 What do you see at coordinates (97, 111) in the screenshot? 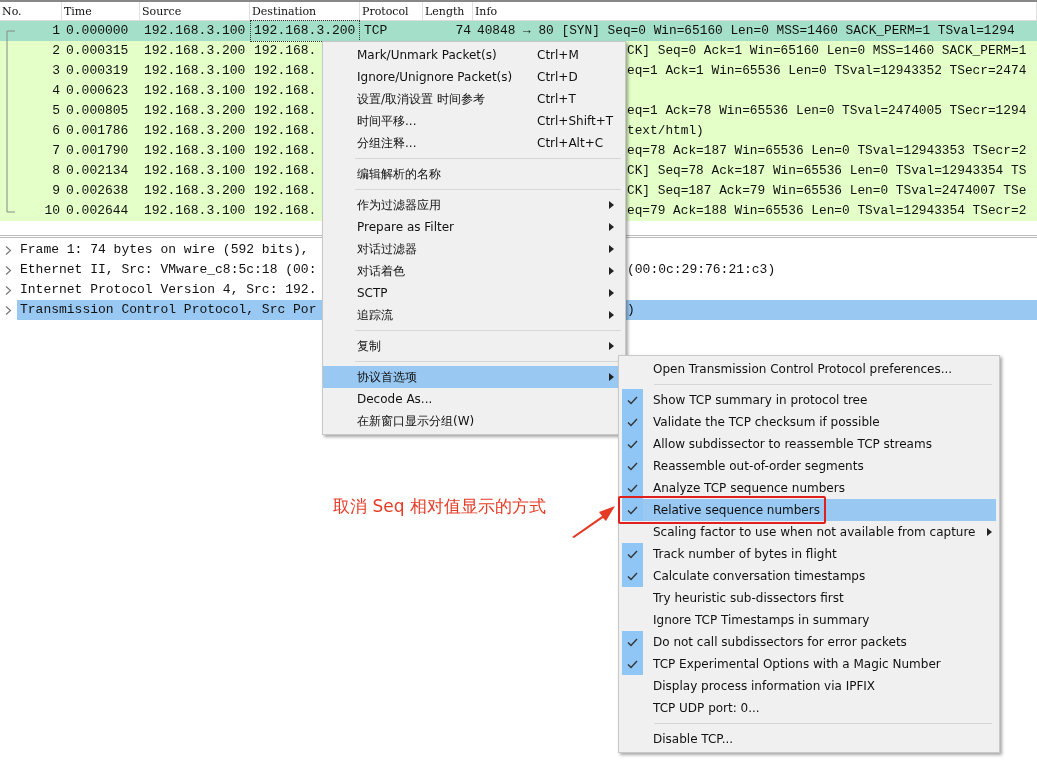
I see `table-cell-text: 0.000805` at bounding box center [97, 111].